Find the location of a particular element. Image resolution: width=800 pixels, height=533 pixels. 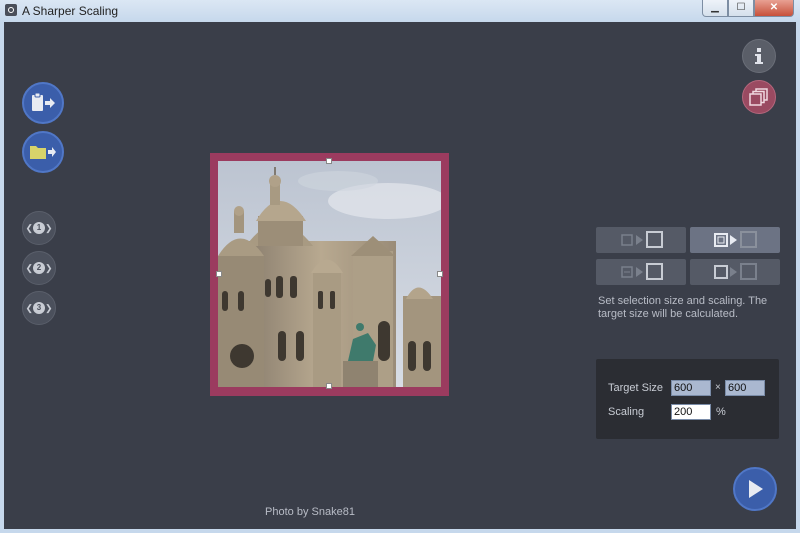

app-icon is located at coordinates (11, 10).